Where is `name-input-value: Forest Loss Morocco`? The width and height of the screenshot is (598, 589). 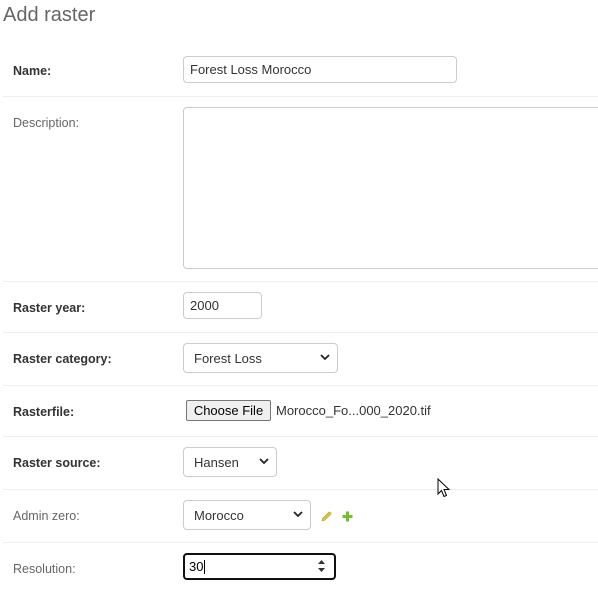
name-input-value: Forest Loss Morocco is located at coordinates (251, 69).